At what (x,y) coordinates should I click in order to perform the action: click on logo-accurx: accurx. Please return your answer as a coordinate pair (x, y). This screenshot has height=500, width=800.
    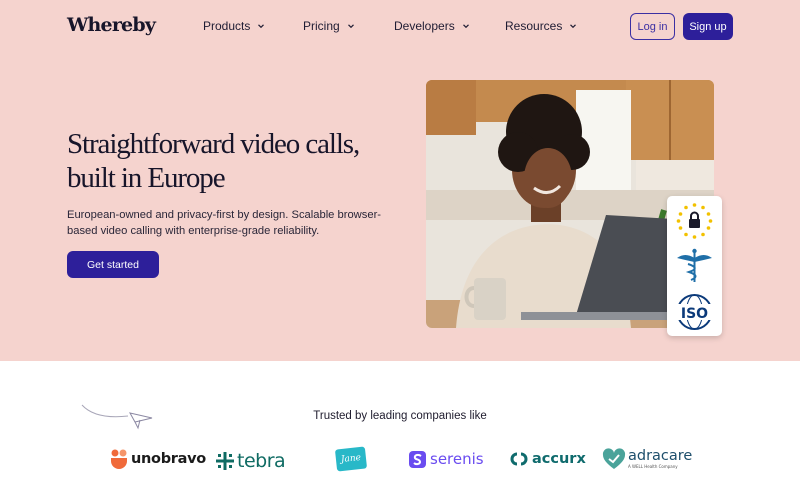
    Looking at the image, I should click on (547, 459).